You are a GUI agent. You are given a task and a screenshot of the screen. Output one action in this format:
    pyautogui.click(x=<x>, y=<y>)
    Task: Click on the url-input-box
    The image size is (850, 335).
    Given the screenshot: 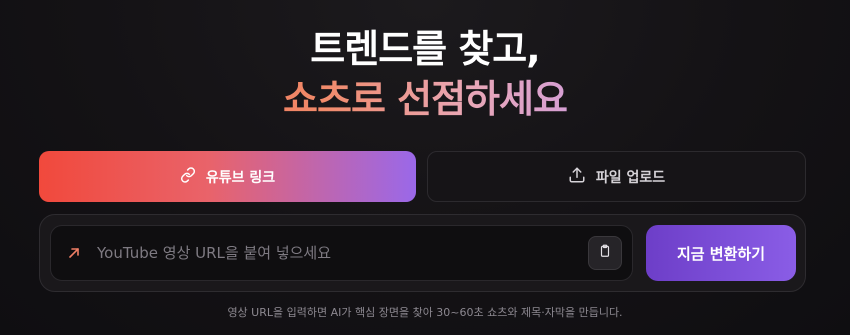 What is the action you would take?
    pyautogui.click(x=341, y=253)
    